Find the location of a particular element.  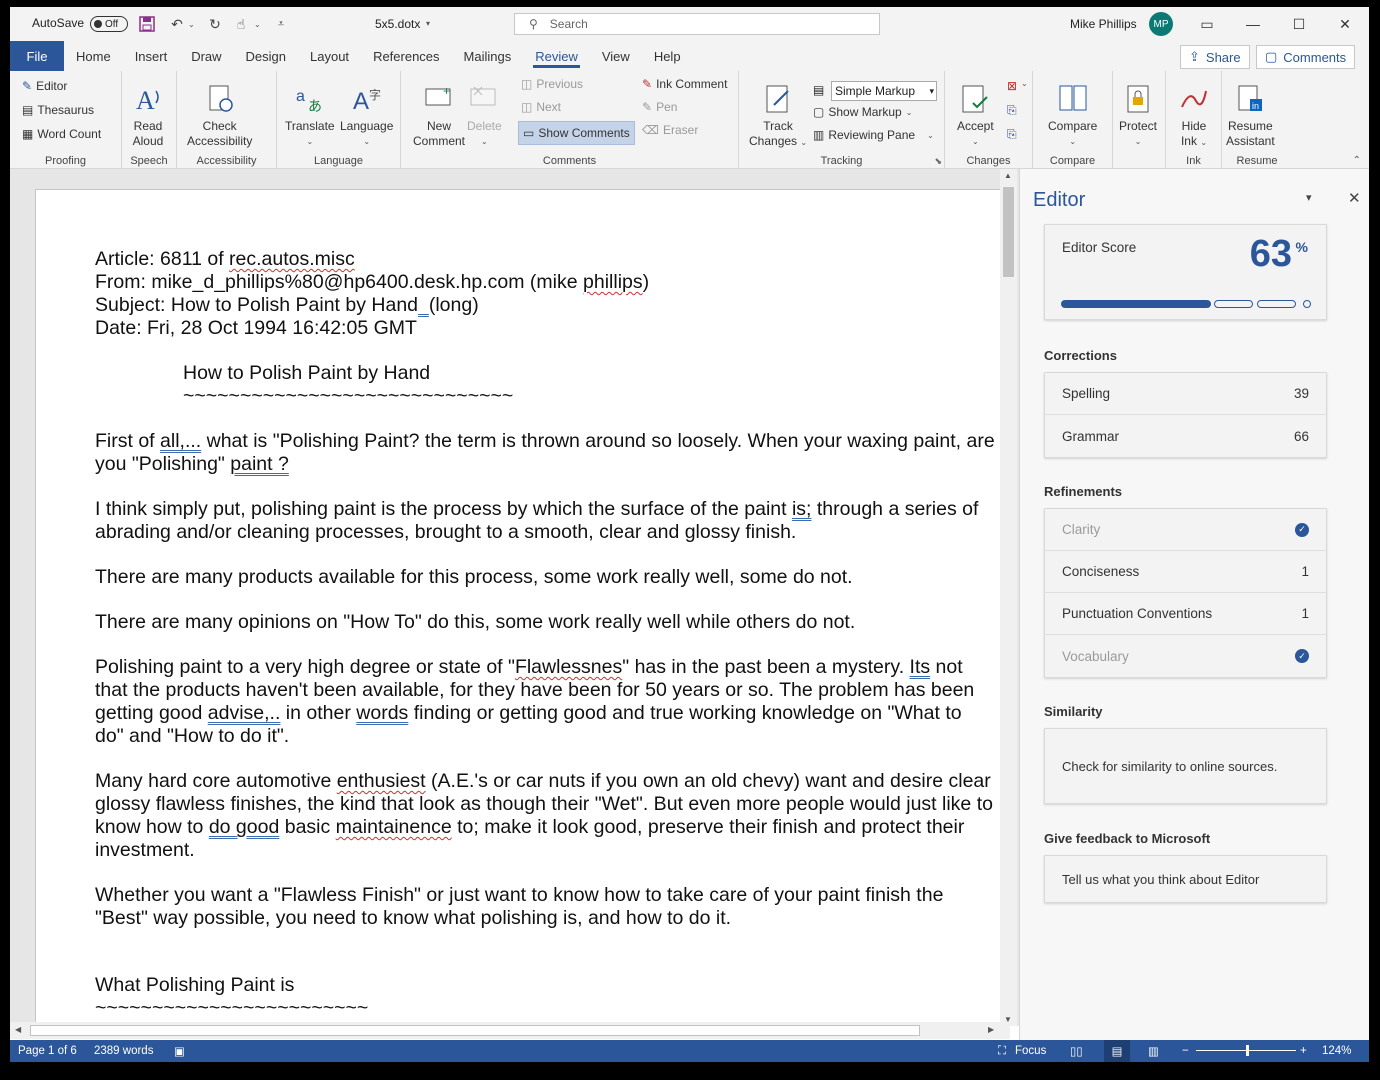

search-box: ⚲ Search is located at coordinates (697, 24).